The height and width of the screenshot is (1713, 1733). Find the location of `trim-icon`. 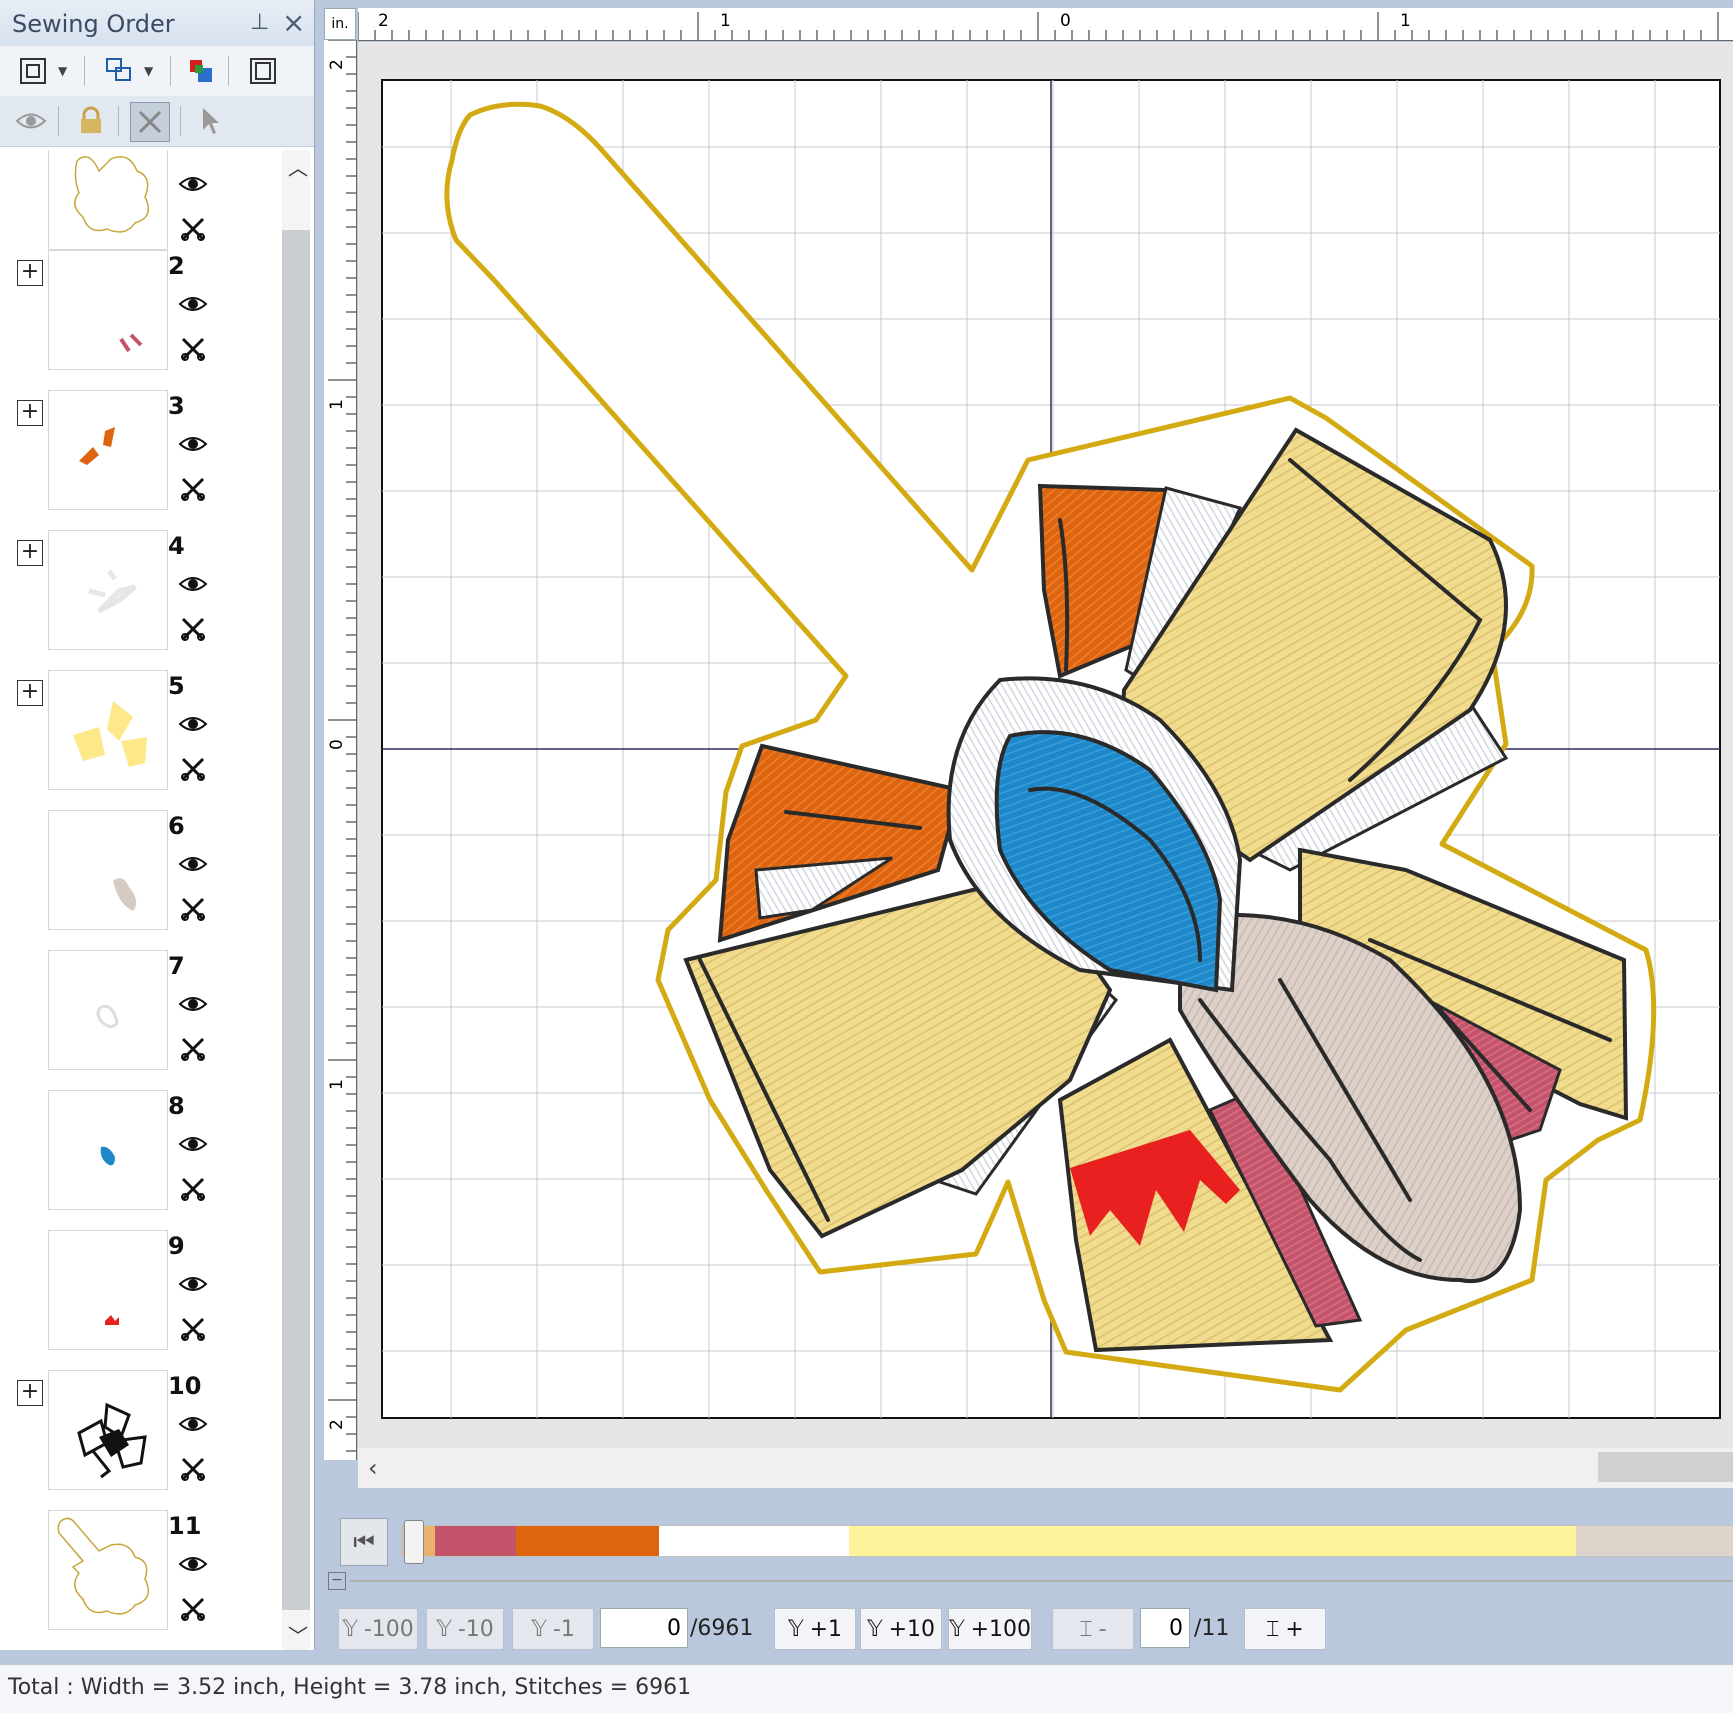

trim-icon is located at coordinates (150, 122).